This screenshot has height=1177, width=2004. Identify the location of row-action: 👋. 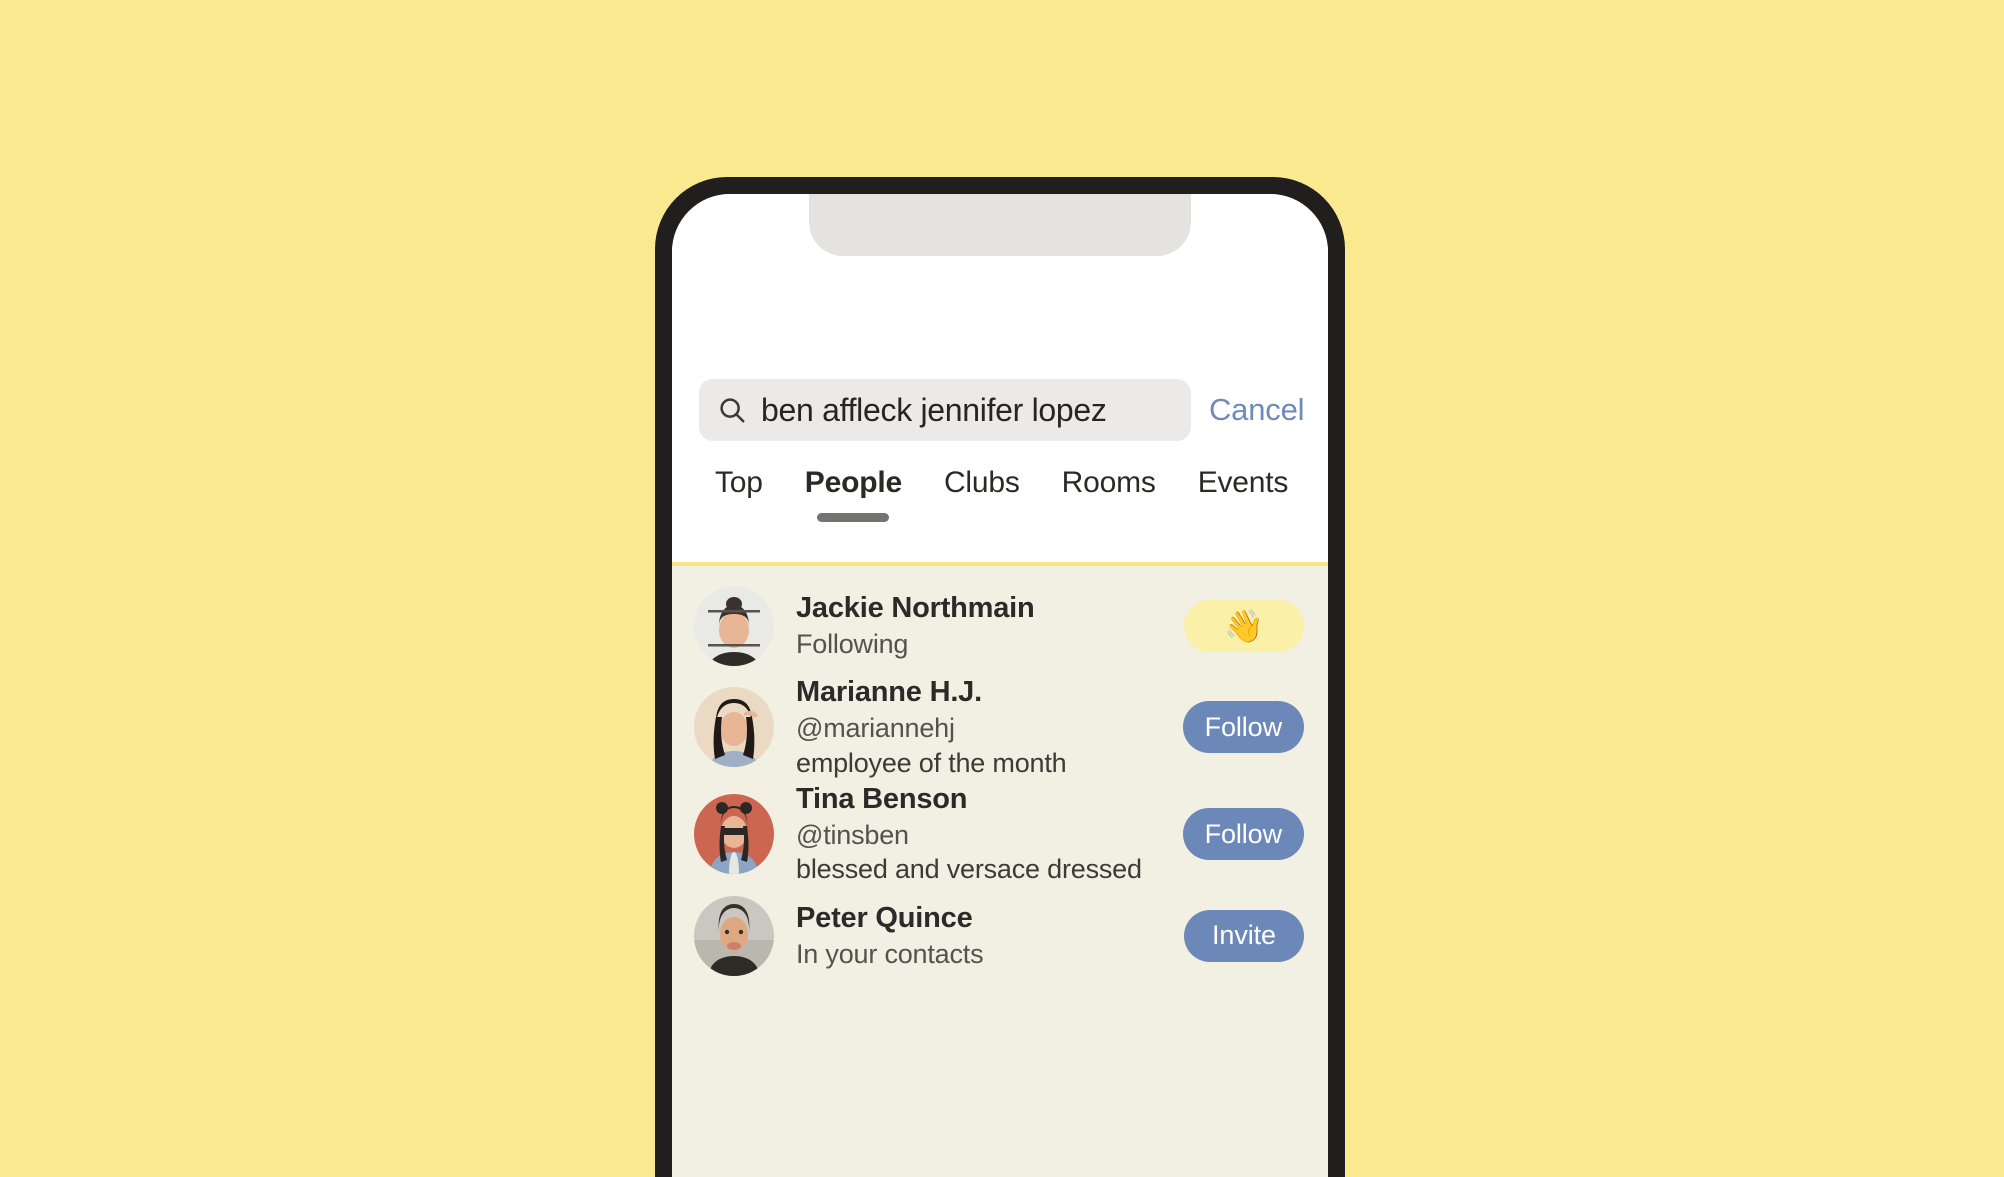
(1244, 626).